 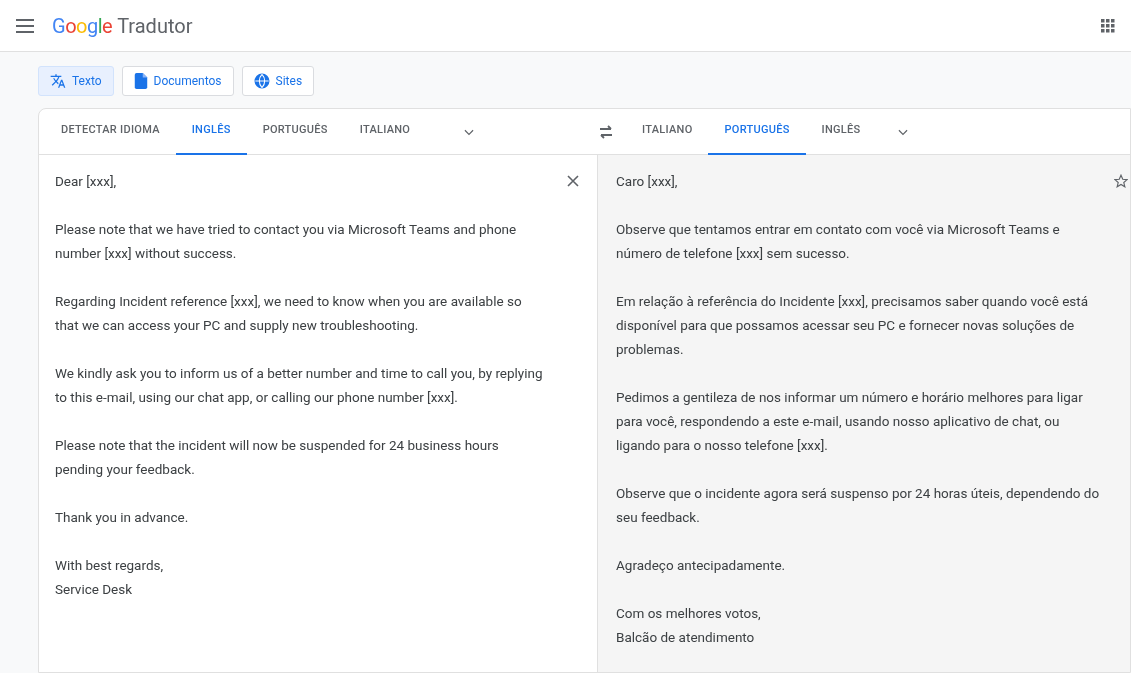 What do you see at coordinates (110, 131) in the screenshot?
I see `language-tab: DETECTAR IDIOMA` at bounding box center [110, 131].